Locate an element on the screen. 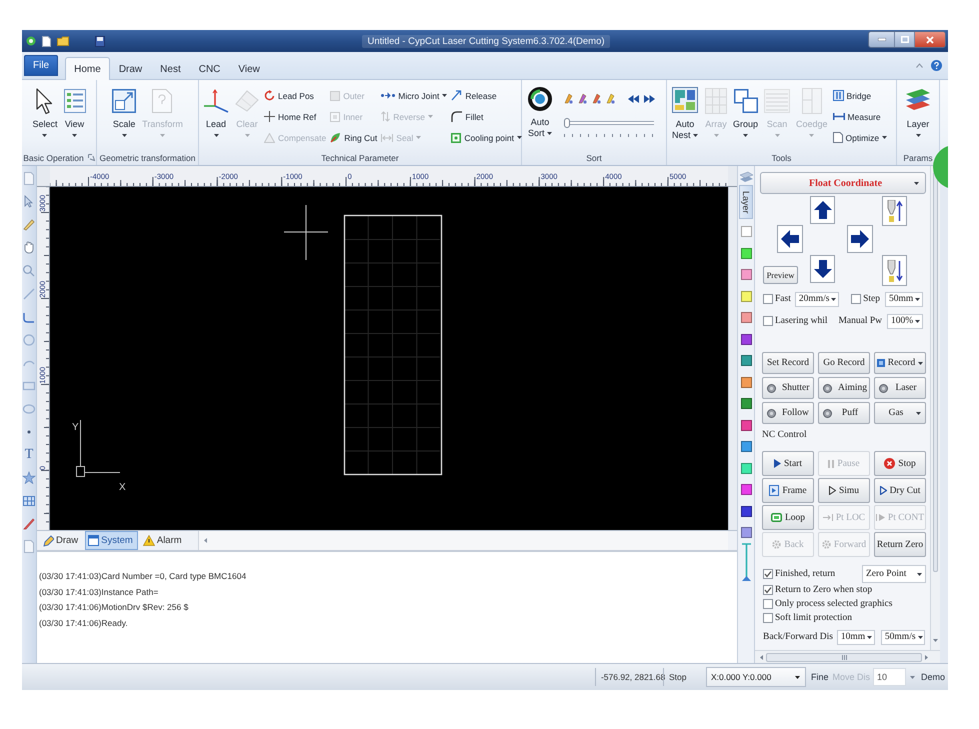  coordinate-dropdown: X:0.000 Y:0.000 is located at coordinates (756, 677).